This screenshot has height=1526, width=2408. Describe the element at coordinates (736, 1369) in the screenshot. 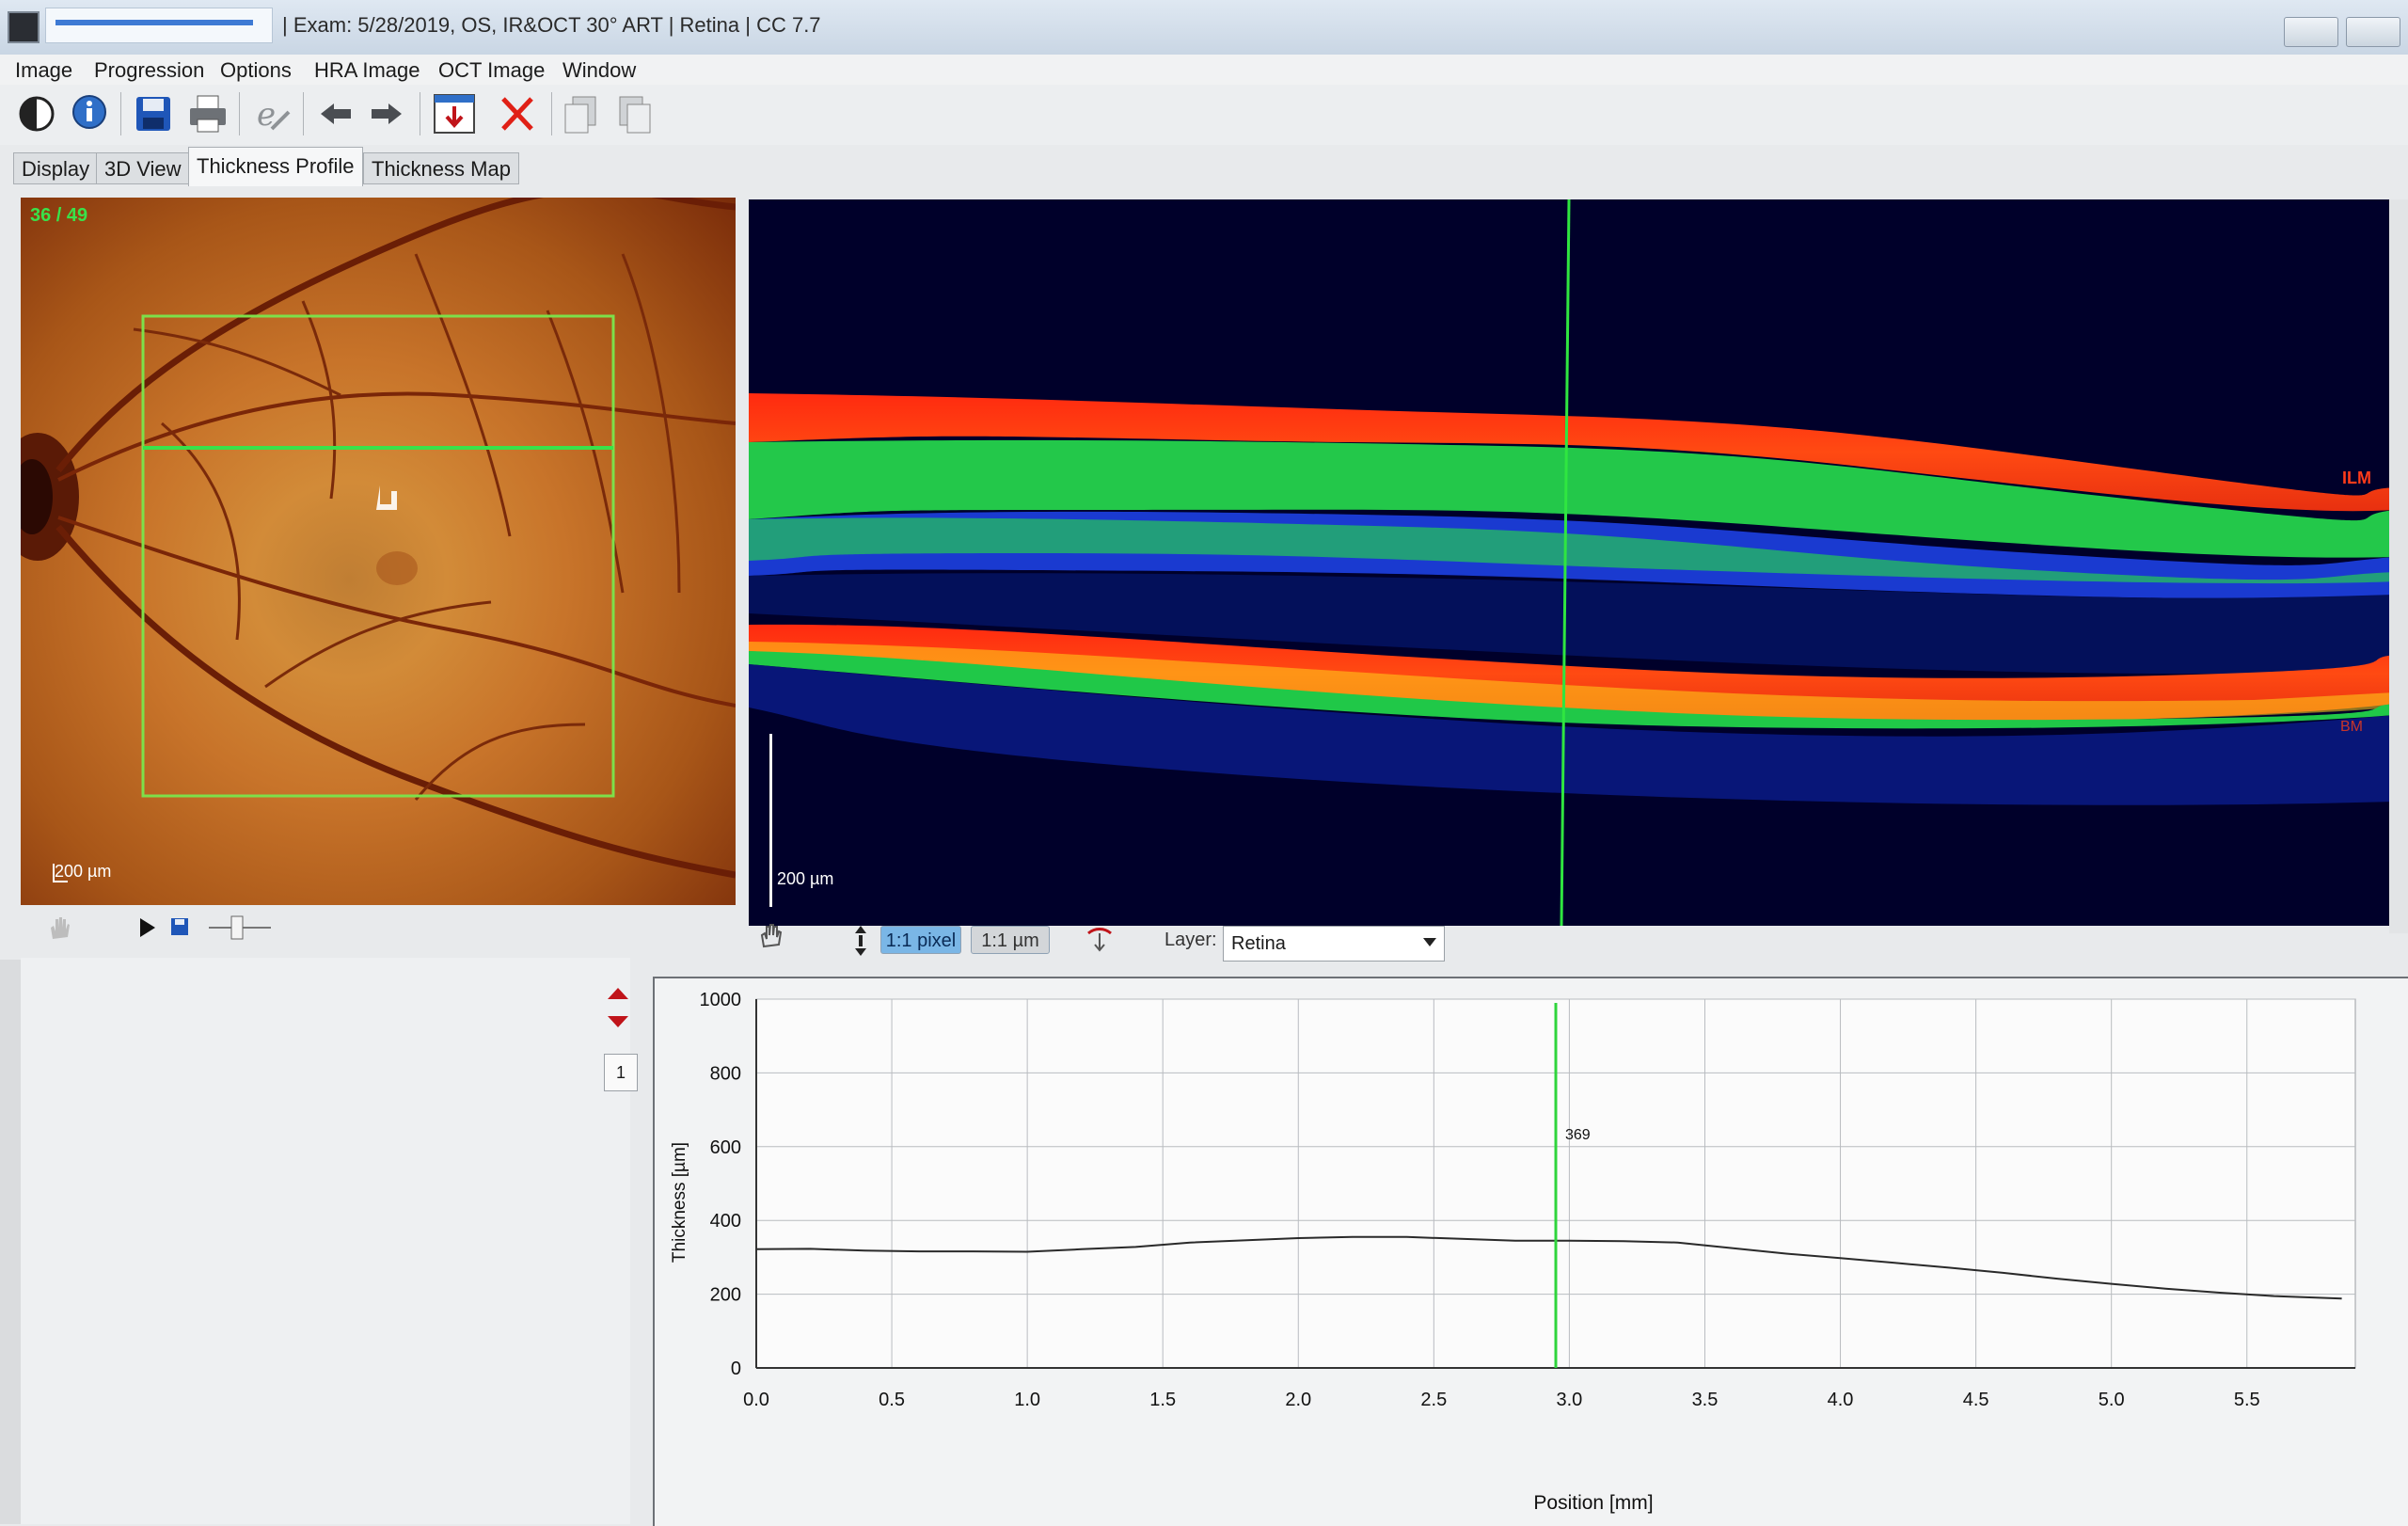

I see `y-tick-label: 0` at that location.